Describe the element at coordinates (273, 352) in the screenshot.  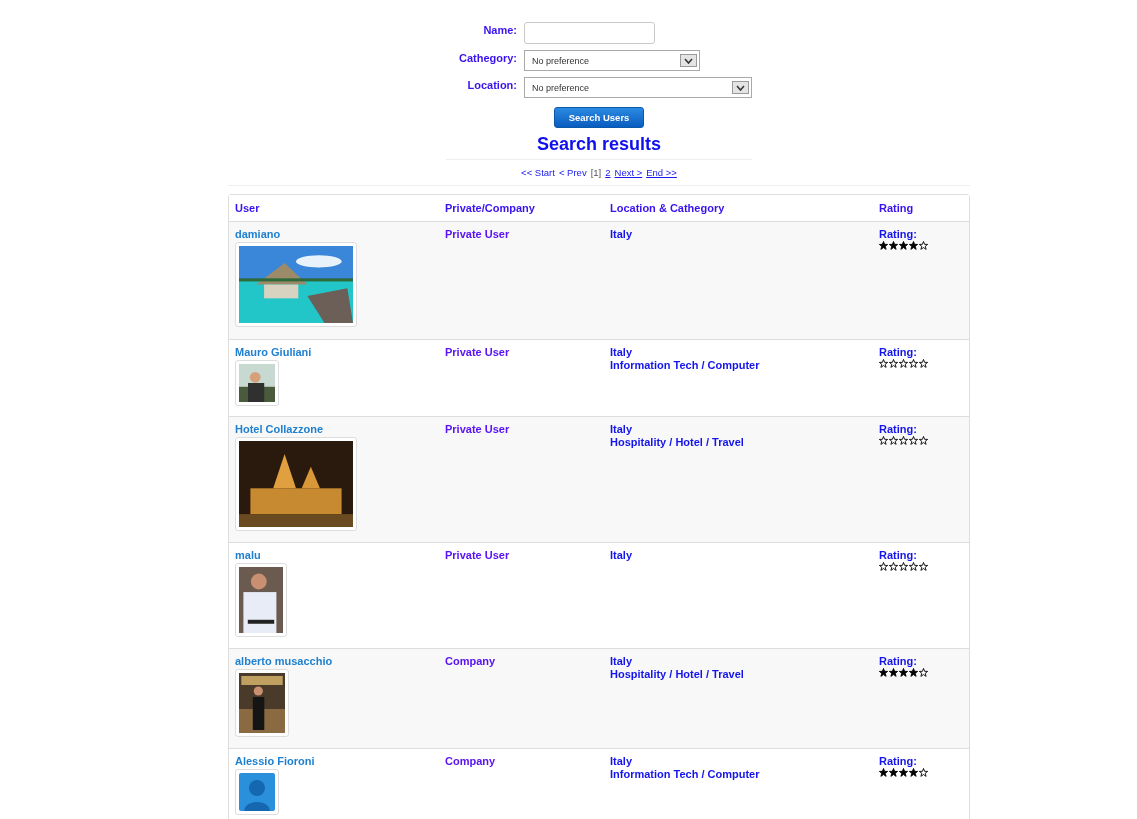
I see `user-link: Mauro Giuliani` at that location.